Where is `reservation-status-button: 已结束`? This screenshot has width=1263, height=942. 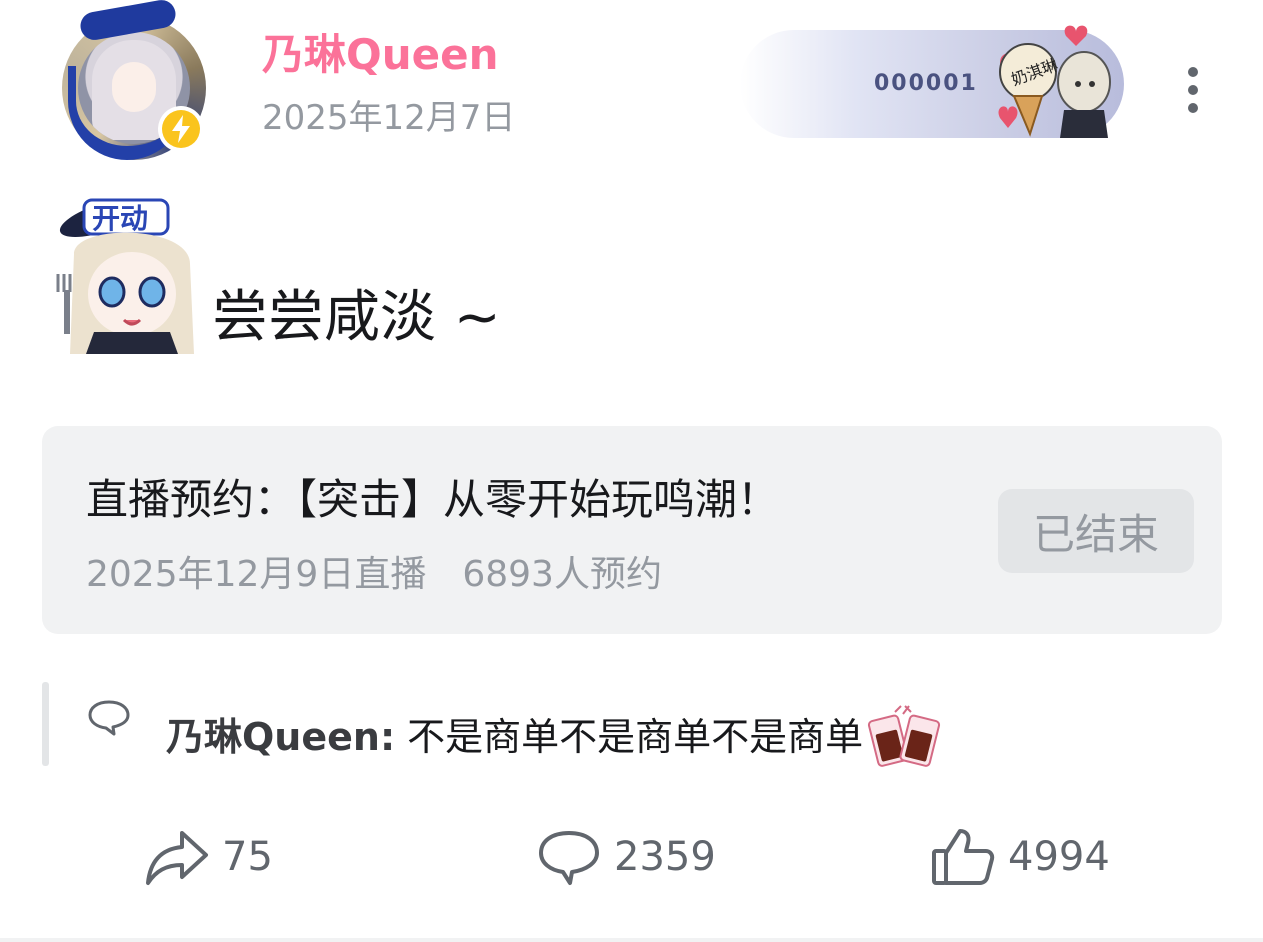 reservation-status-button: 已结束 is located at coordinates (1096, 531).